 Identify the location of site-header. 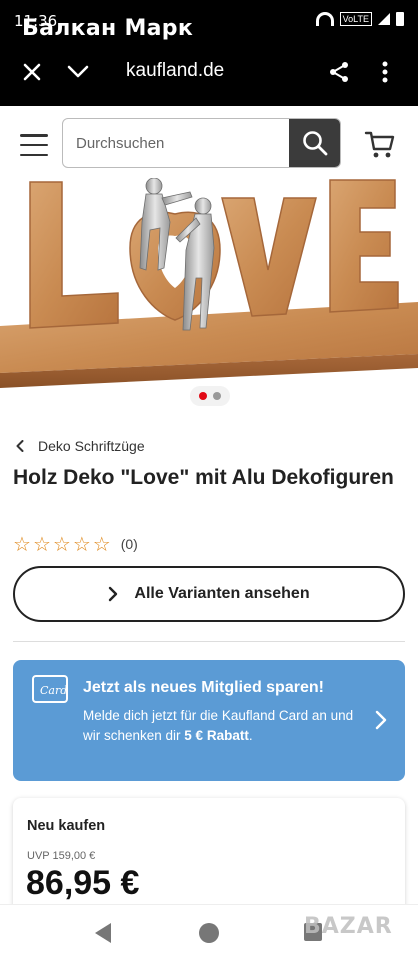
(209, 142).